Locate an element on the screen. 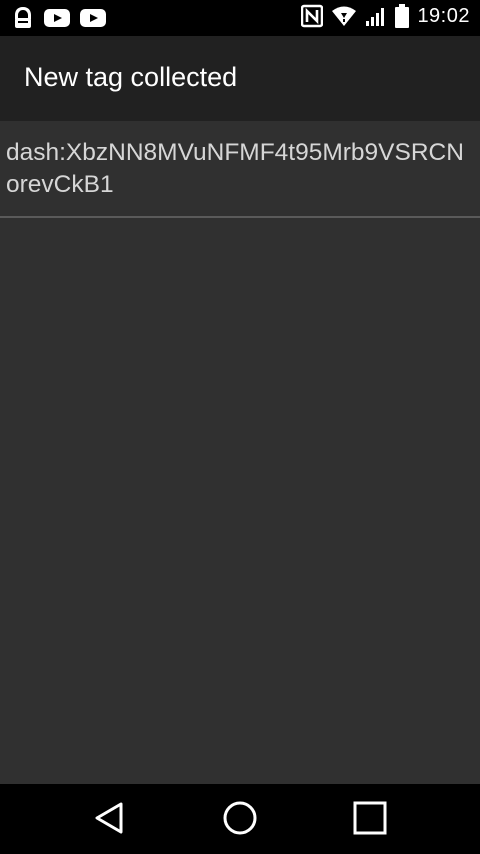 This screenshot has height=854, width=480. navigation-bar is located at coordinates (240, 819).